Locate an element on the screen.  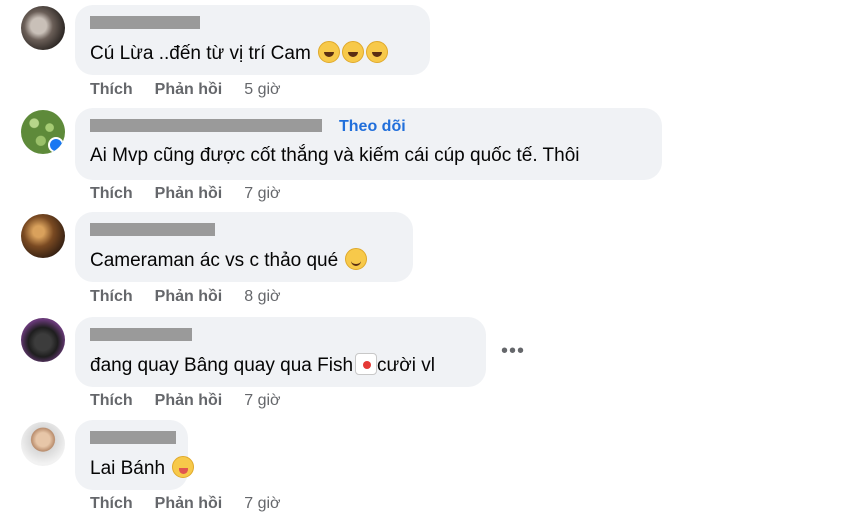
comment-actions: Thích Phản hồi 5 giờ is located at coordinates (196, 90).